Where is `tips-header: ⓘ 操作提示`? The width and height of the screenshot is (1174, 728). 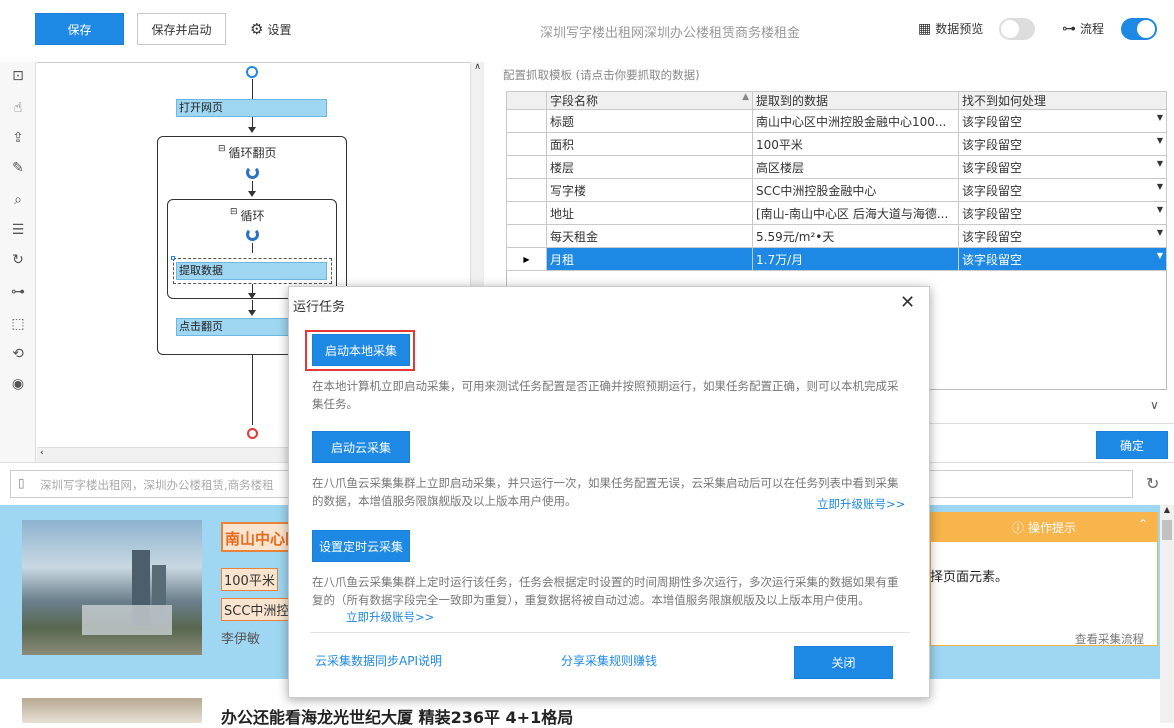 tips-header: ⓘ 操作提示 is located at coordinates (1044, 527).